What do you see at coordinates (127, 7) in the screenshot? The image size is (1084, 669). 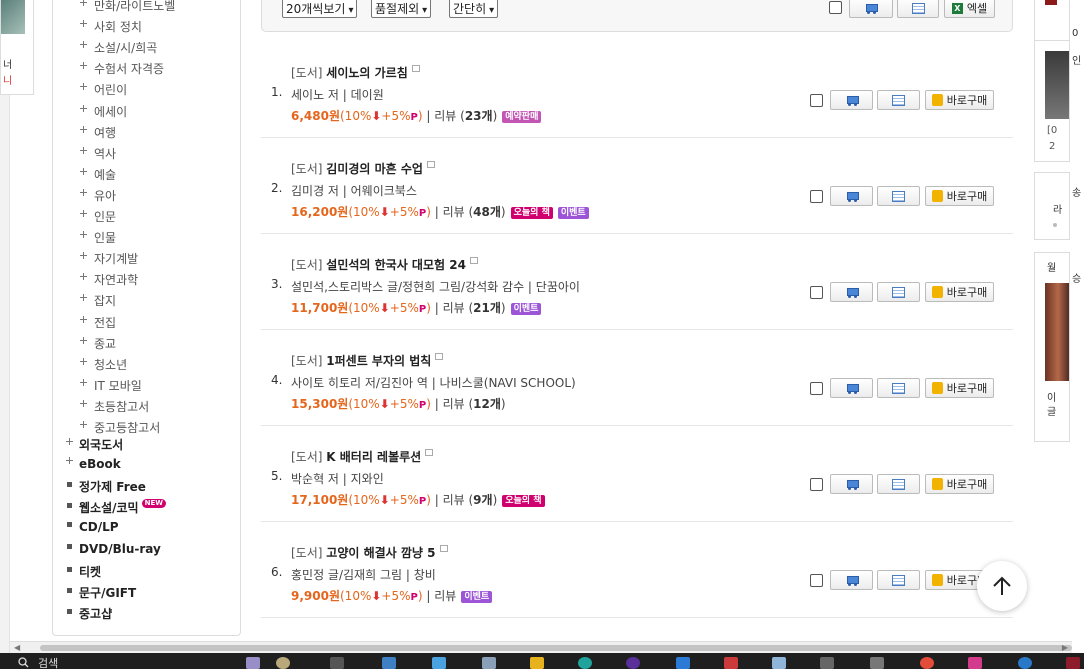 I see `category-item: 만화/라이트노벨` at bounding box center [127, 7].